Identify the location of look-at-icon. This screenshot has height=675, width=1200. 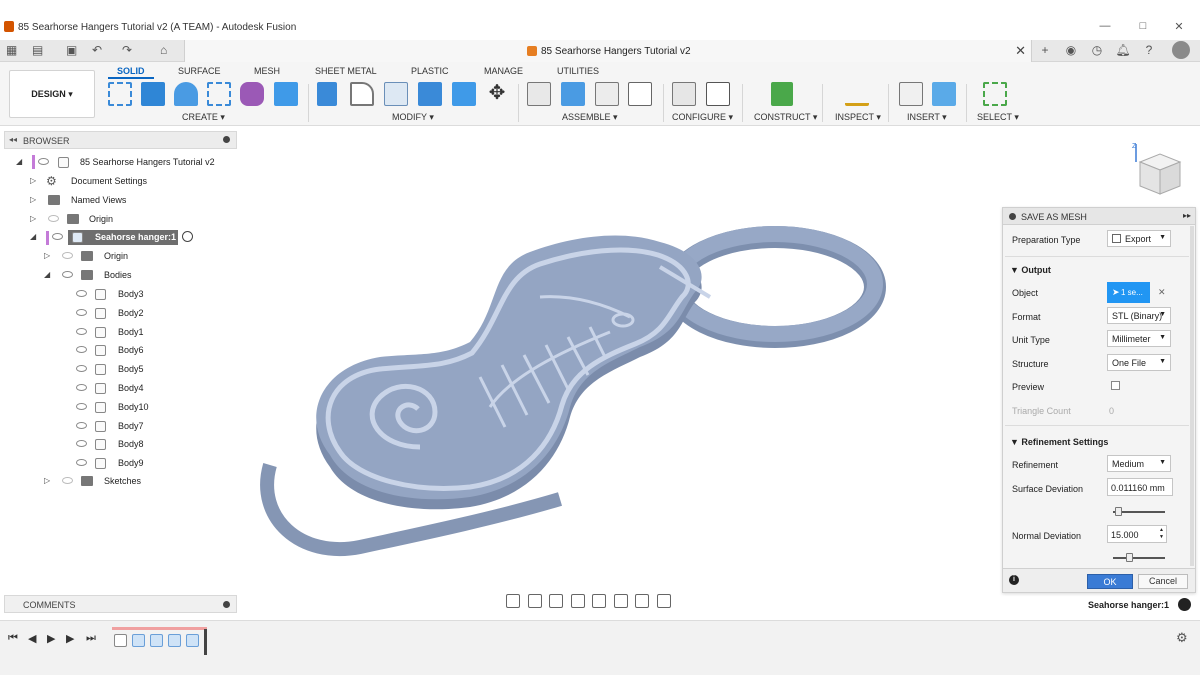
(534, 601).